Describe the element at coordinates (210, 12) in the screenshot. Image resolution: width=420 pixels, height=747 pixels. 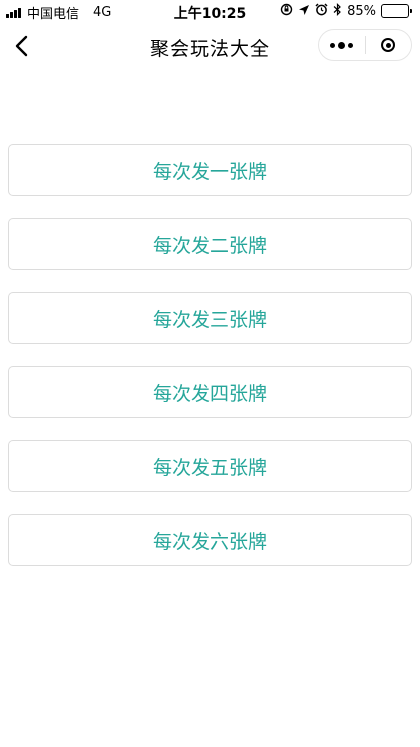
I see `status-bar: 中国电信 4G 上午10:25 85%` at that location.